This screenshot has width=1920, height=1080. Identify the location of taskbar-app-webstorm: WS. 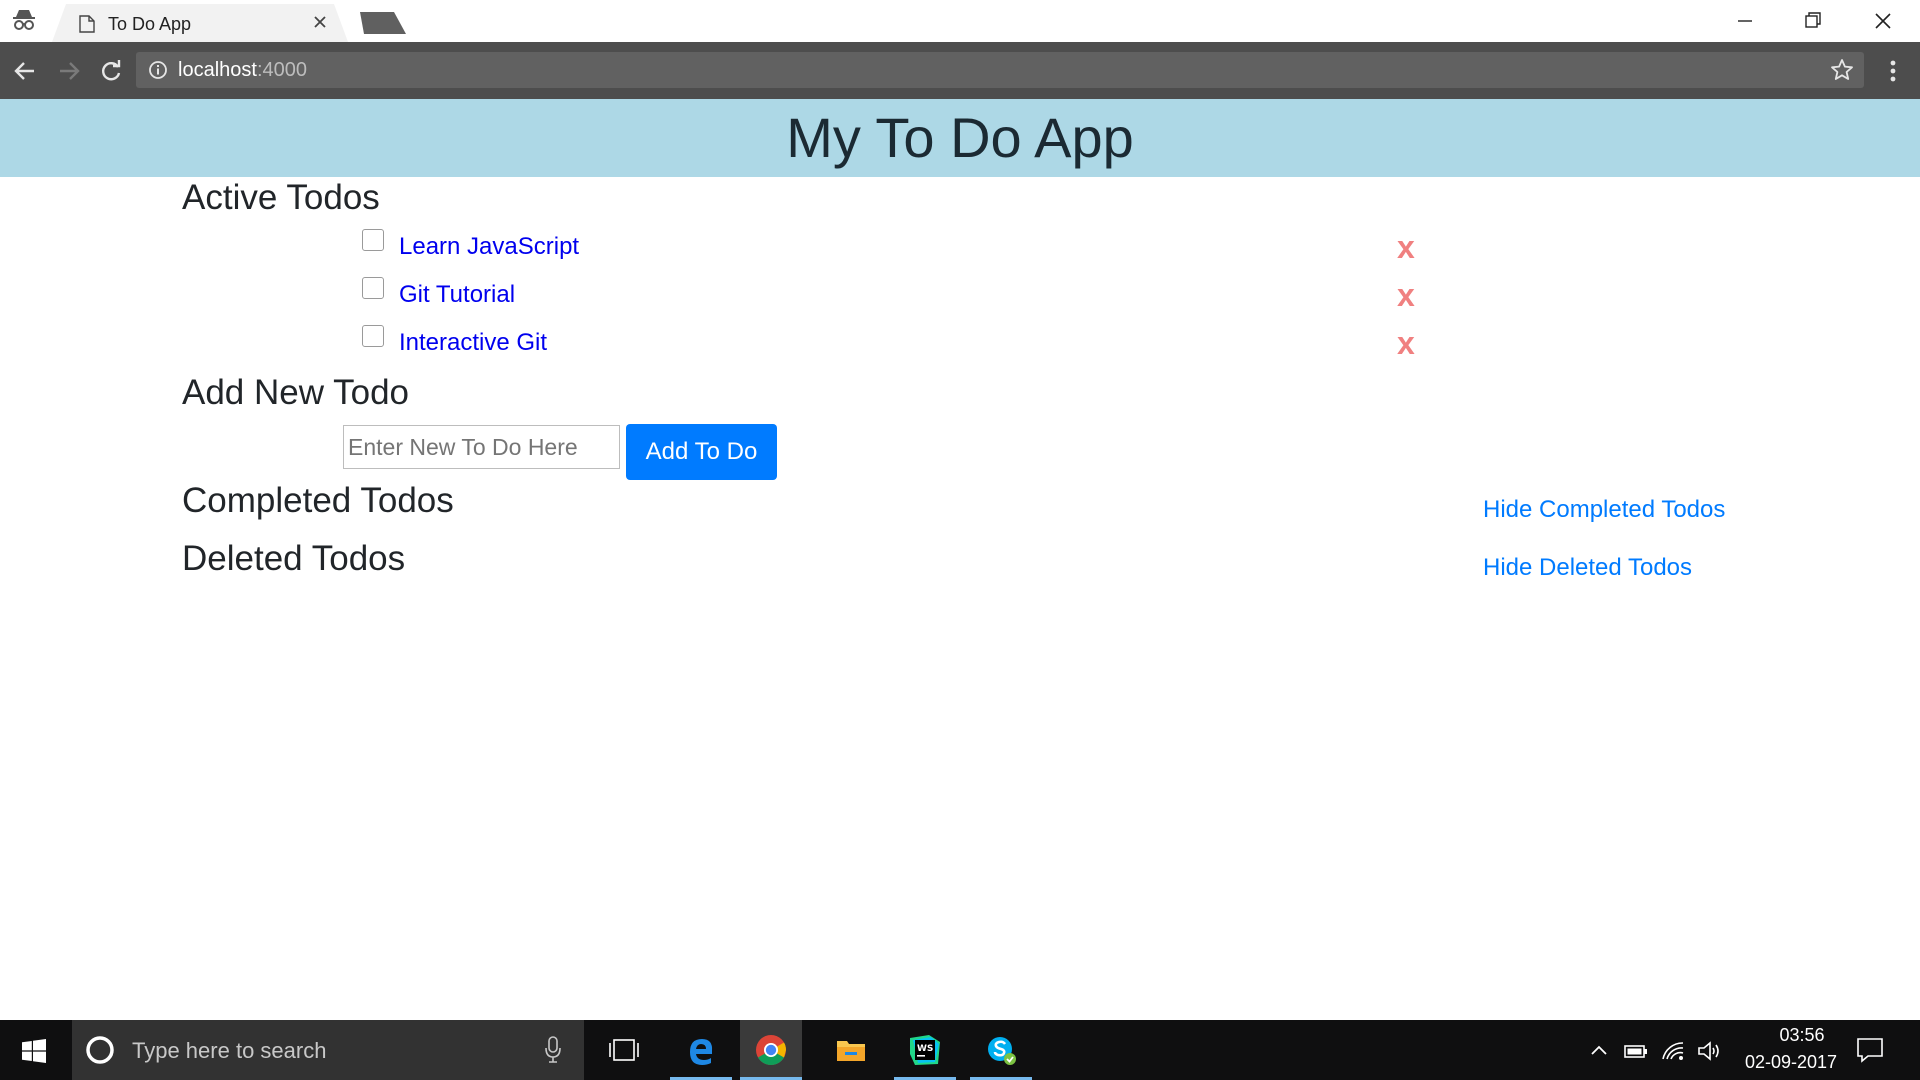
(925, 1050).